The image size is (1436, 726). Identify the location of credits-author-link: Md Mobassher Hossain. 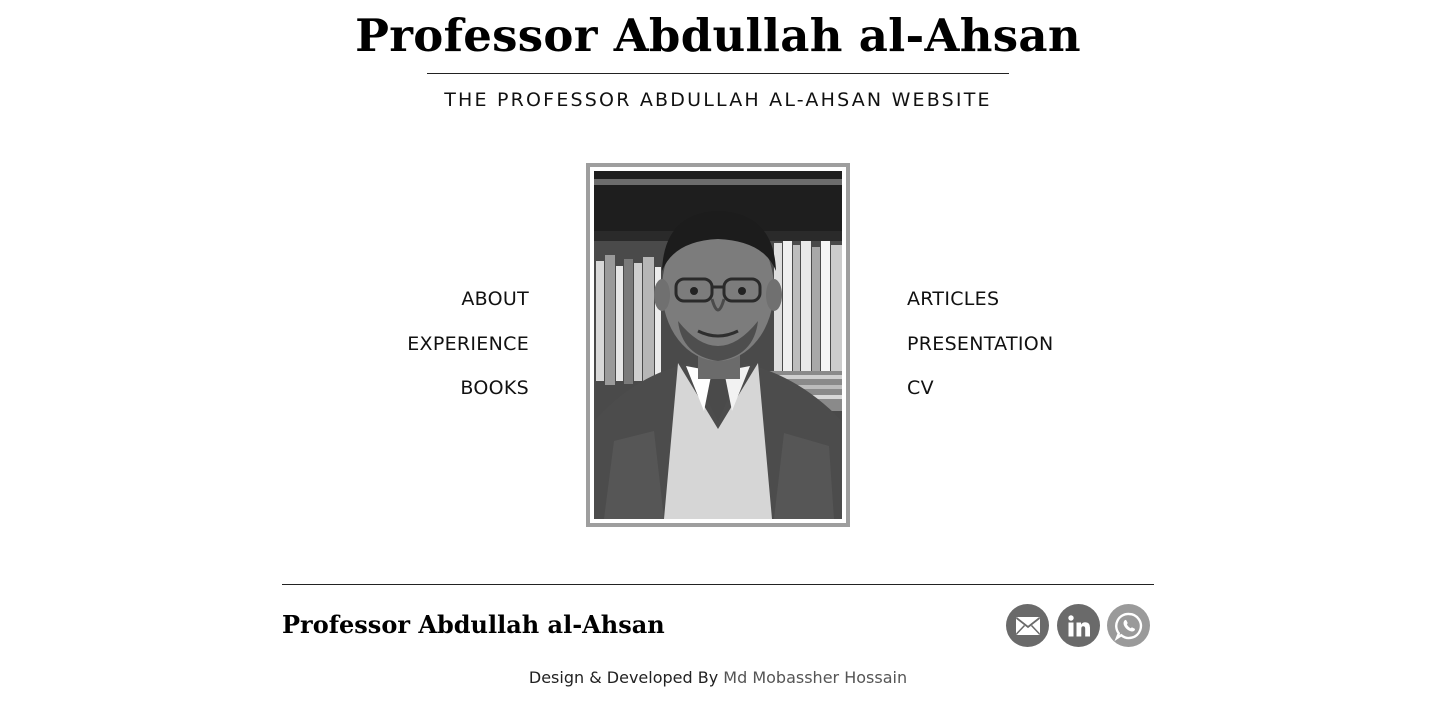
(815, 677).